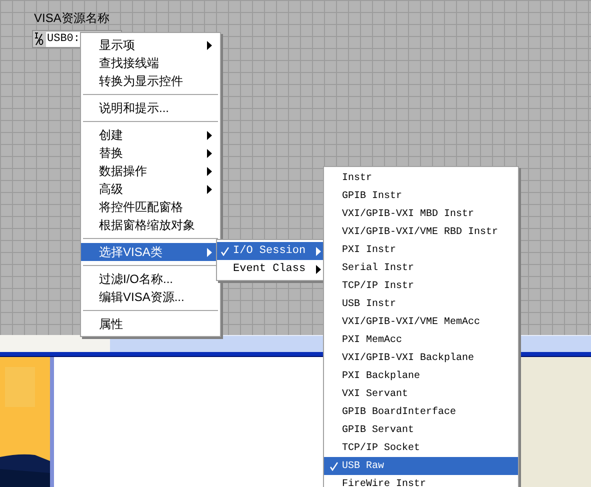 The height and width of the screenshot is (487, 591). Describe the element at coordinates (72, 18) in the screenshot. I see `control-label: VISA资源名称` at that location.